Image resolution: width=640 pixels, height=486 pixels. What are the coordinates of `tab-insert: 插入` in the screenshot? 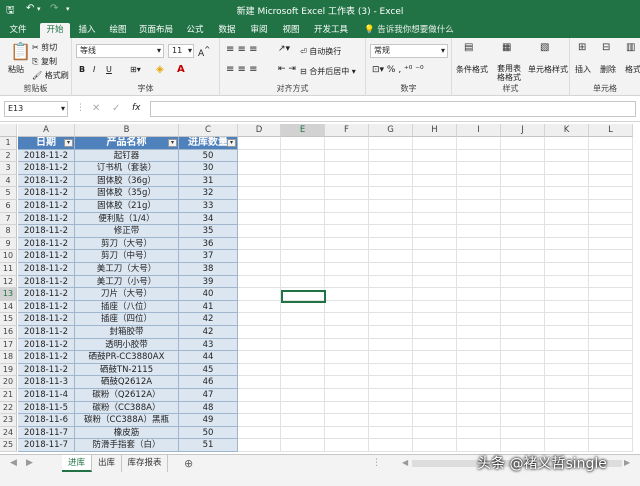 It's located at (87, 30).